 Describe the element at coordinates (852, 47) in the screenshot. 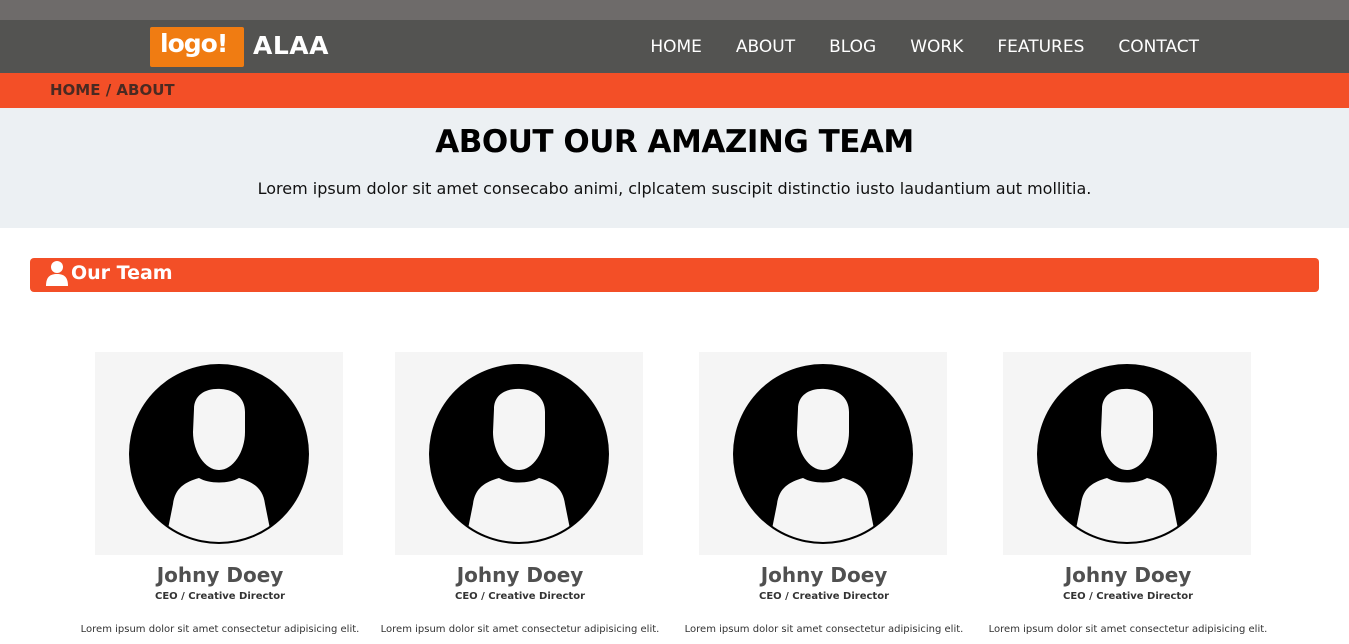

I see `nav-blog: BLOG` at that location.